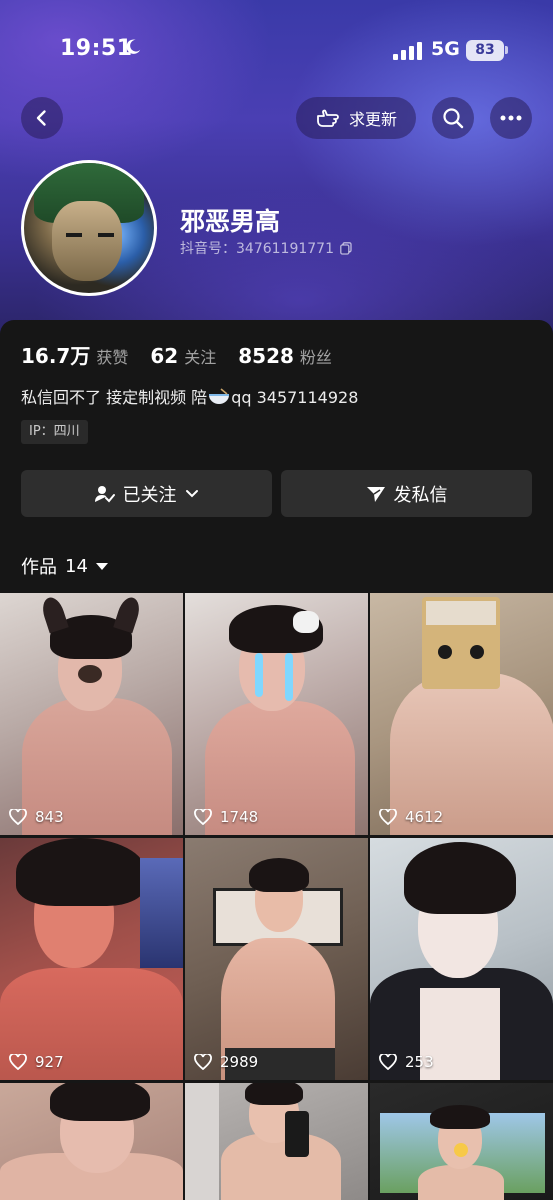 The image size is (553, 1200). Describe the element at coordinates (149, 495) in the screenshot. I see `followed-label: 已关注` at that location.